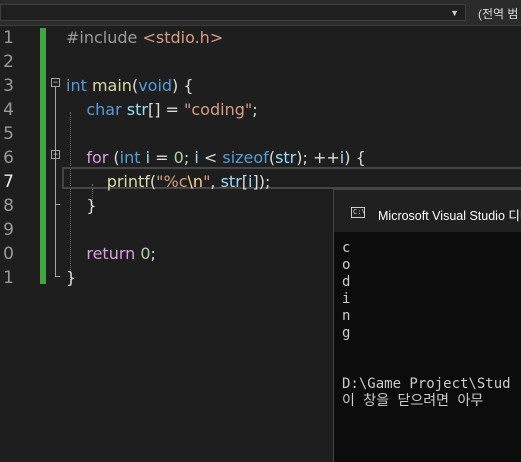  I want to click on fold-end-for, so click(57, 204).